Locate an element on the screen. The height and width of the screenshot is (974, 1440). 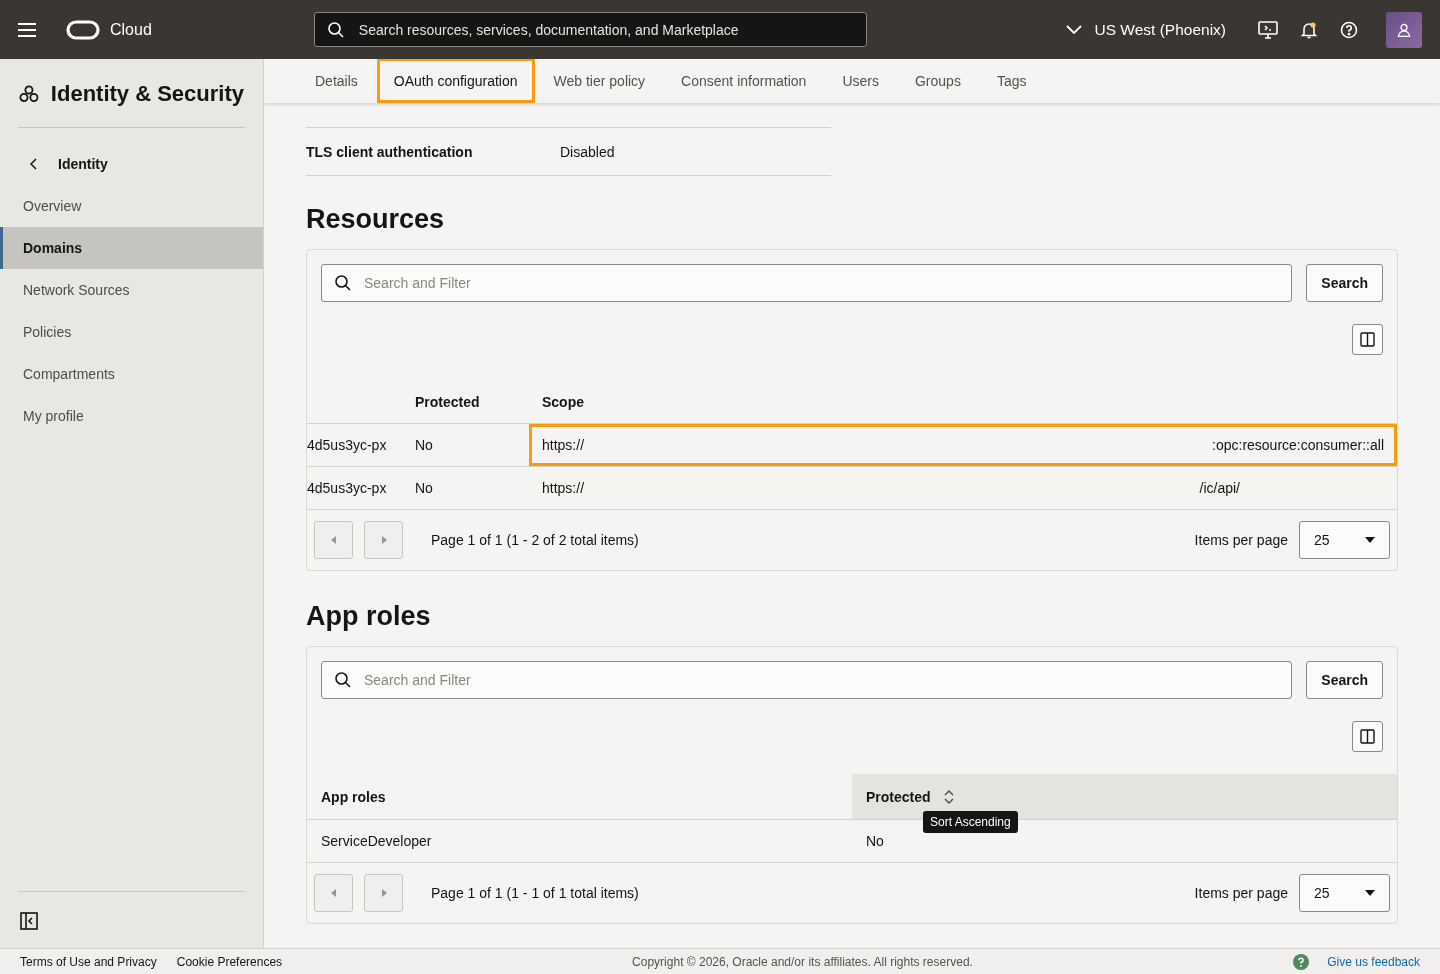
back-link: Identity is located at coordinates (131, 164).